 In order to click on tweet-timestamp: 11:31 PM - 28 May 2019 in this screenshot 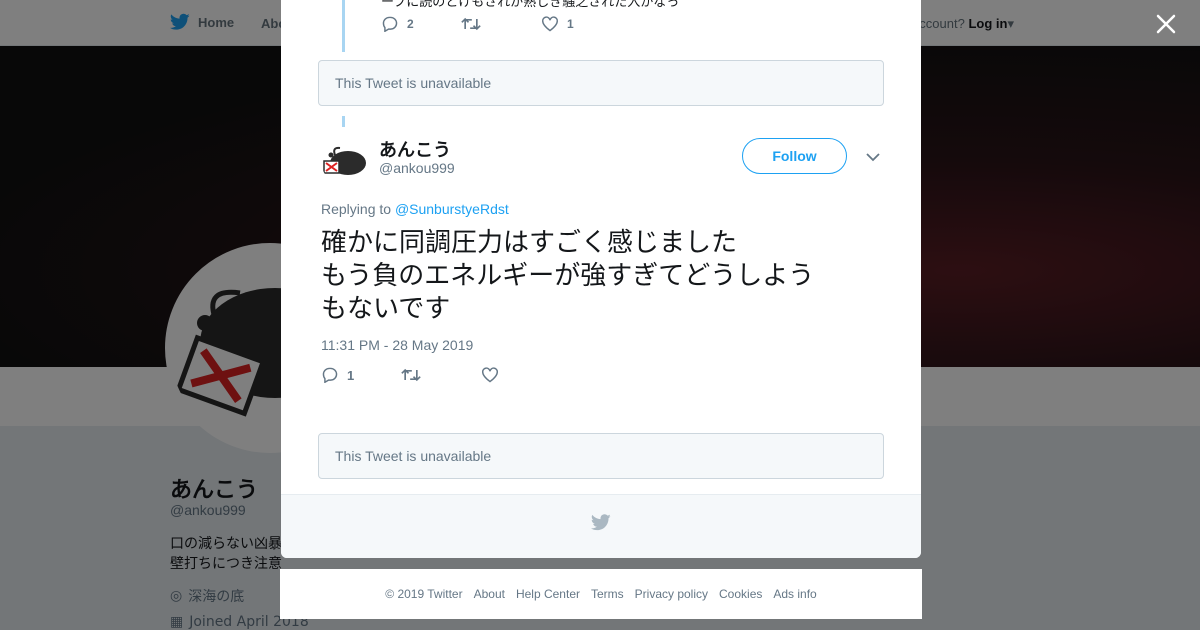, I will do `click(397, 345)`.